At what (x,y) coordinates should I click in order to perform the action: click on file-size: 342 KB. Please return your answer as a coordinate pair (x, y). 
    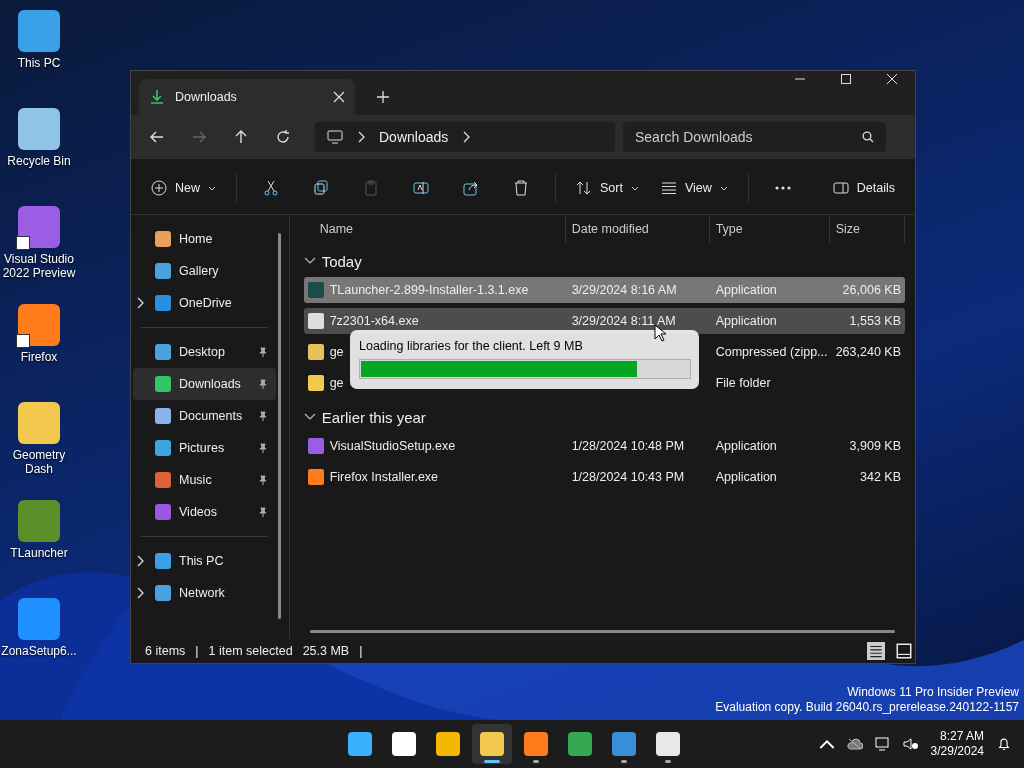
    Looking at the image, I should click on (880, 477).